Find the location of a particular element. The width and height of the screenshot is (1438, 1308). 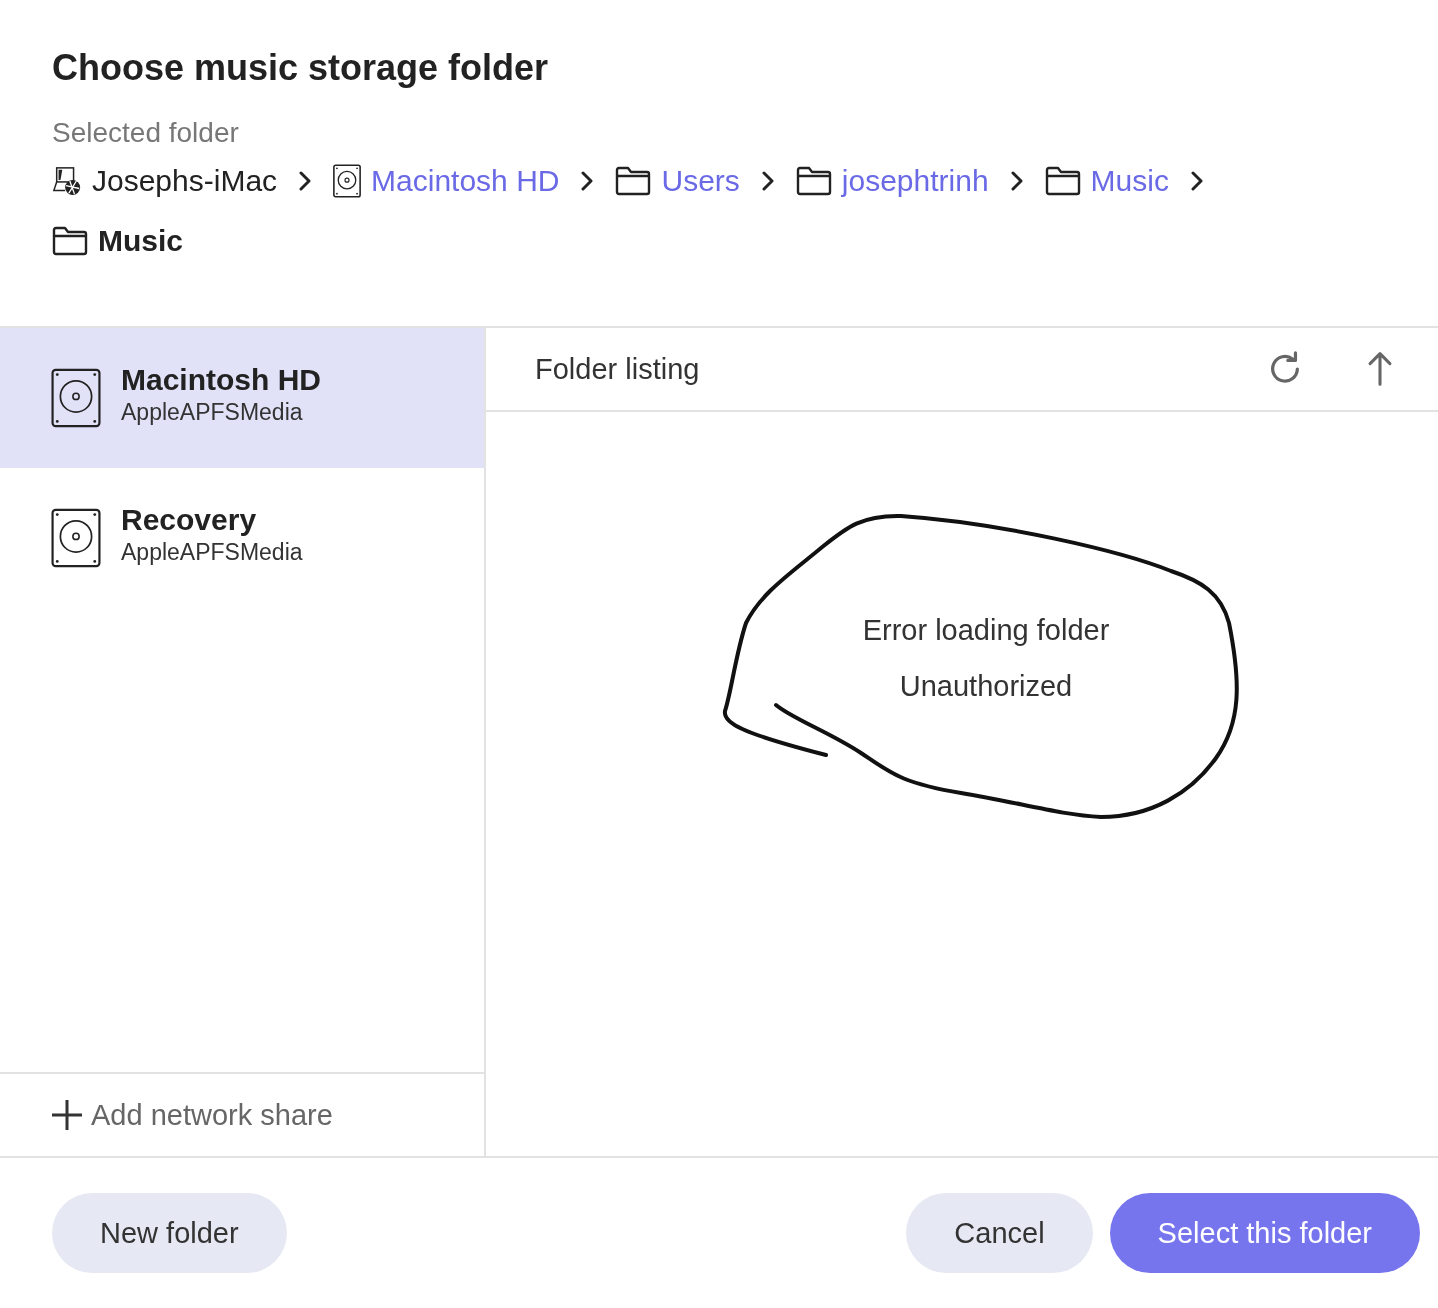

breadcrumb-link: Users is located at coordinates (700, 181).